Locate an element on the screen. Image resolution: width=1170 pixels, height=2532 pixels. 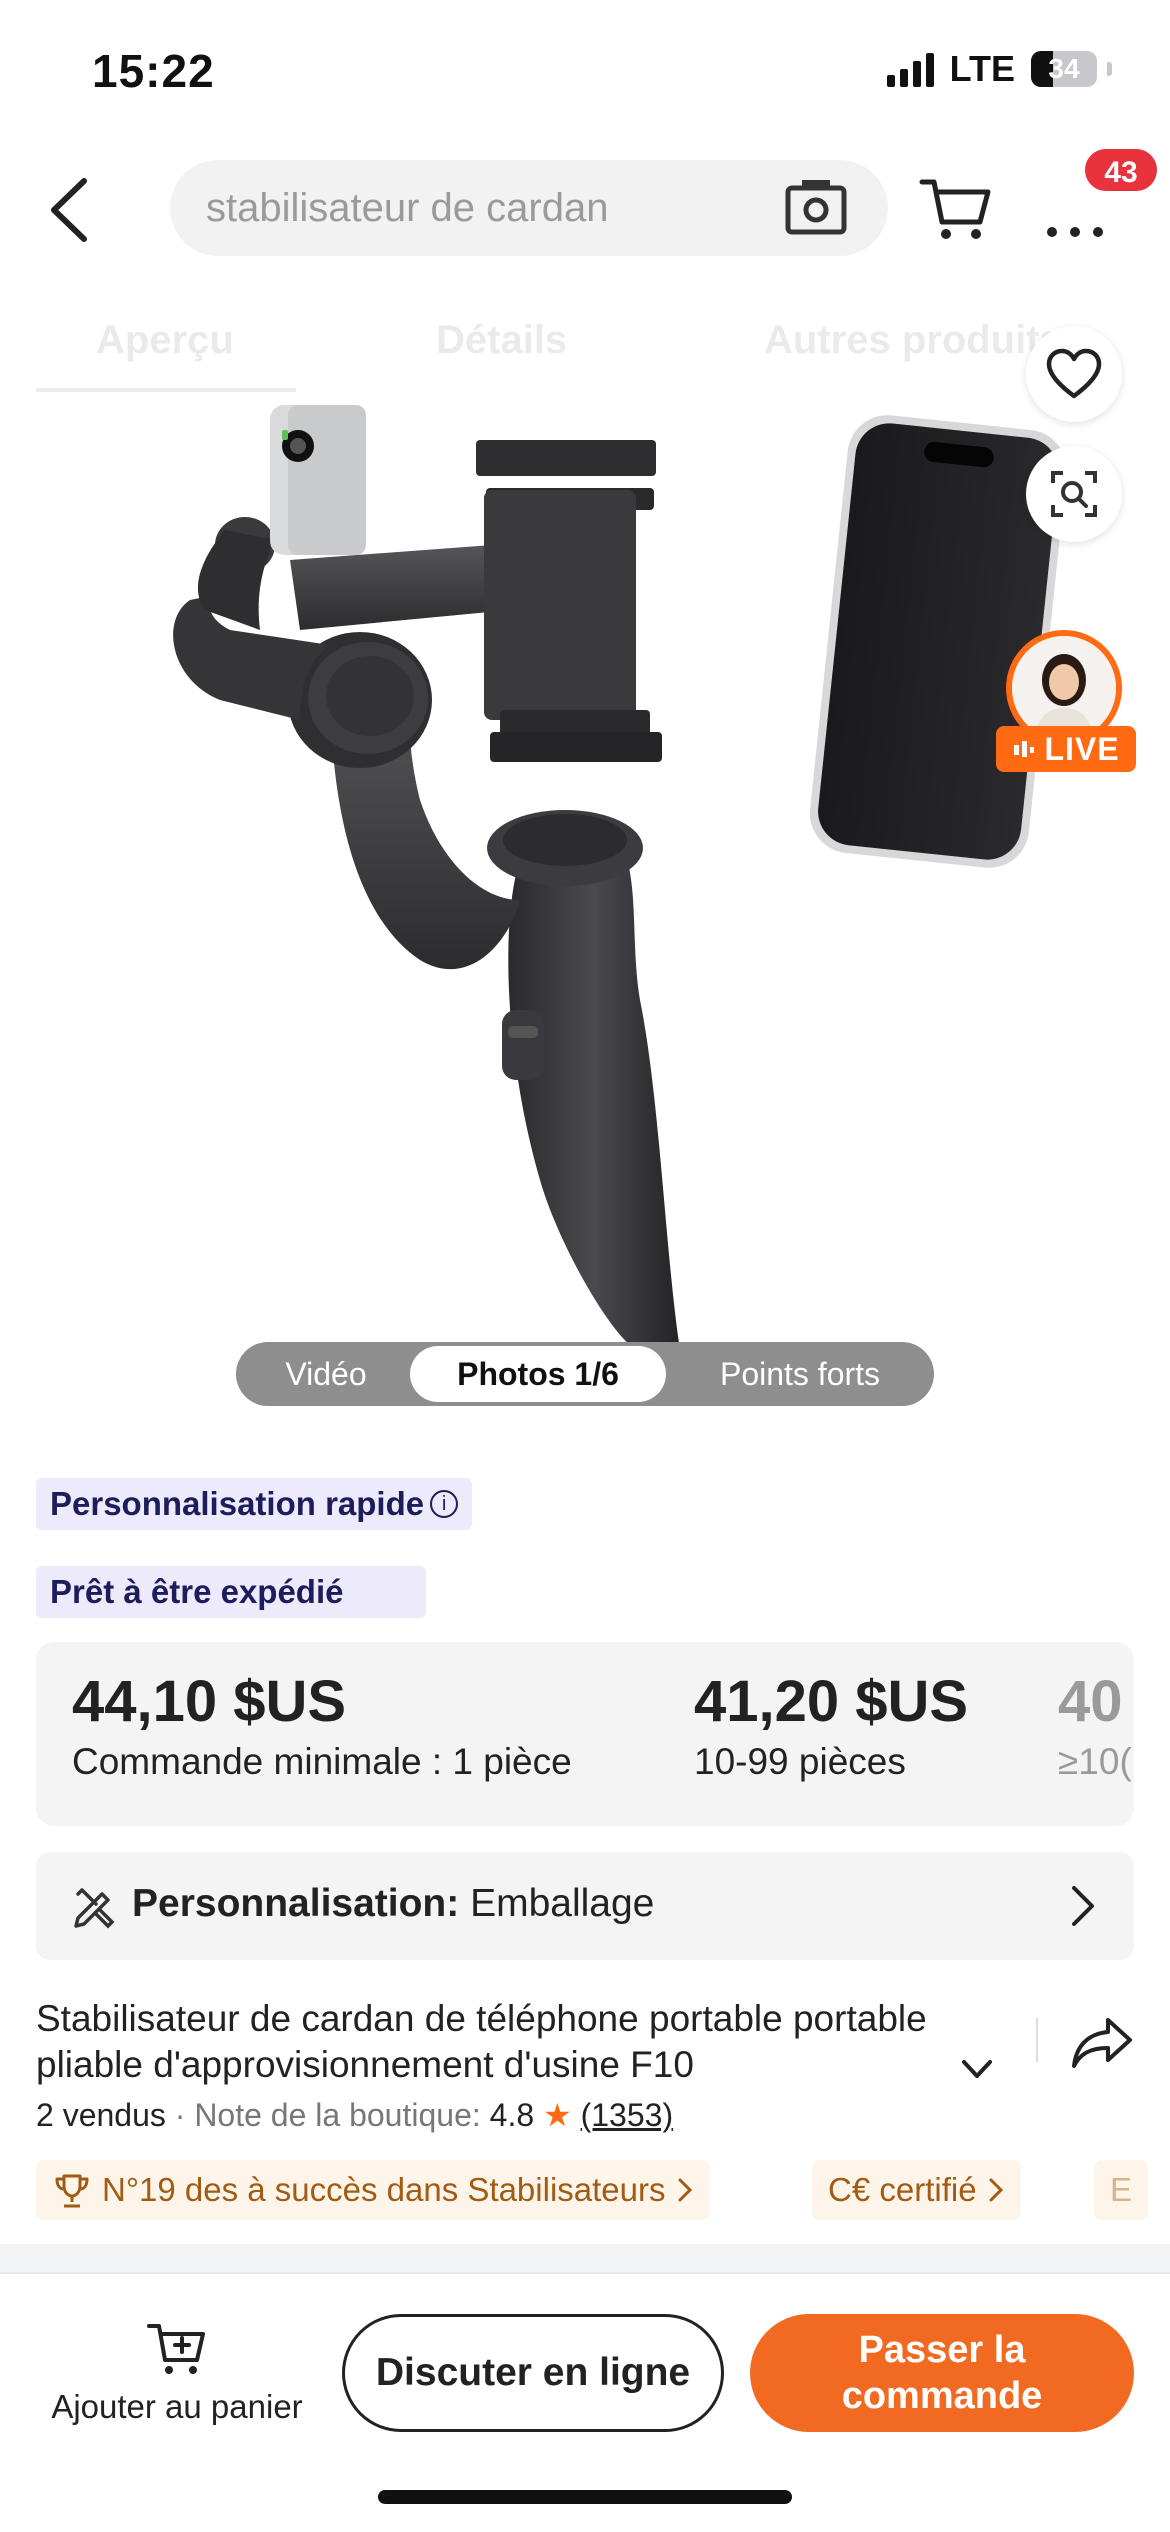
heart-icon is located at coordinates (1074, 373).